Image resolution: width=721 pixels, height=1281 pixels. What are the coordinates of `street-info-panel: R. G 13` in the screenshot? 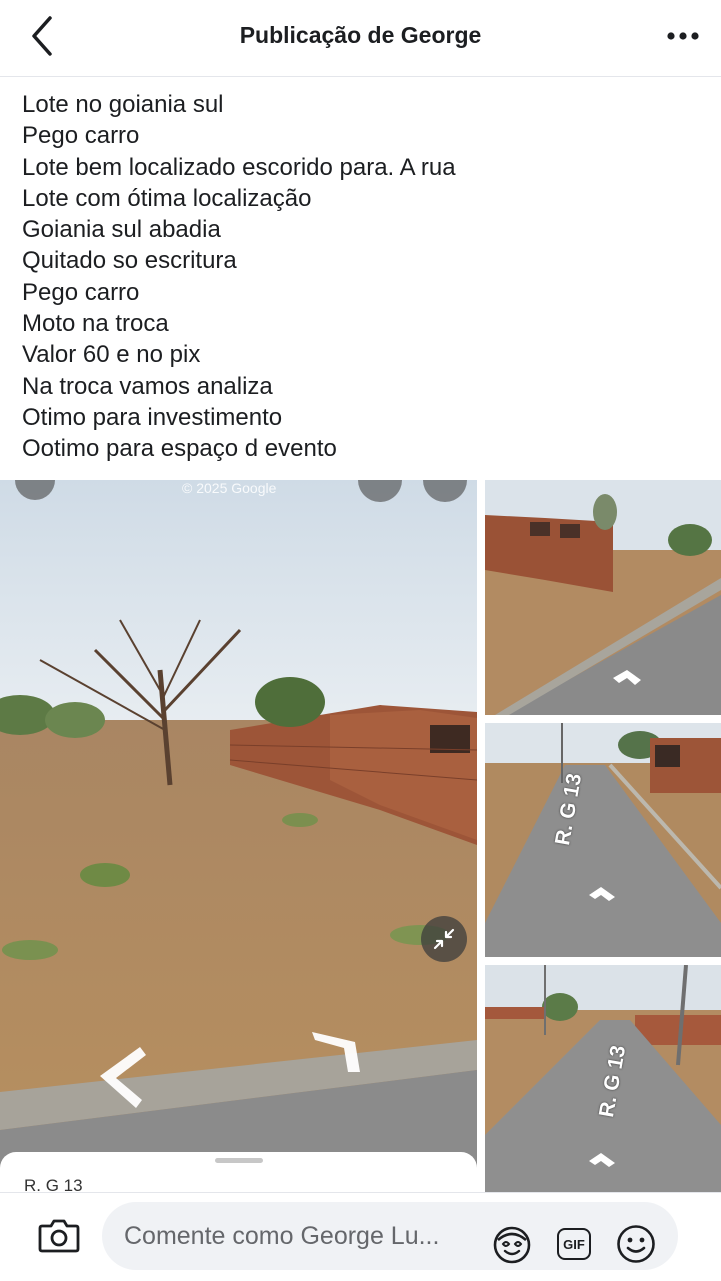 It's located at (238, 1172).